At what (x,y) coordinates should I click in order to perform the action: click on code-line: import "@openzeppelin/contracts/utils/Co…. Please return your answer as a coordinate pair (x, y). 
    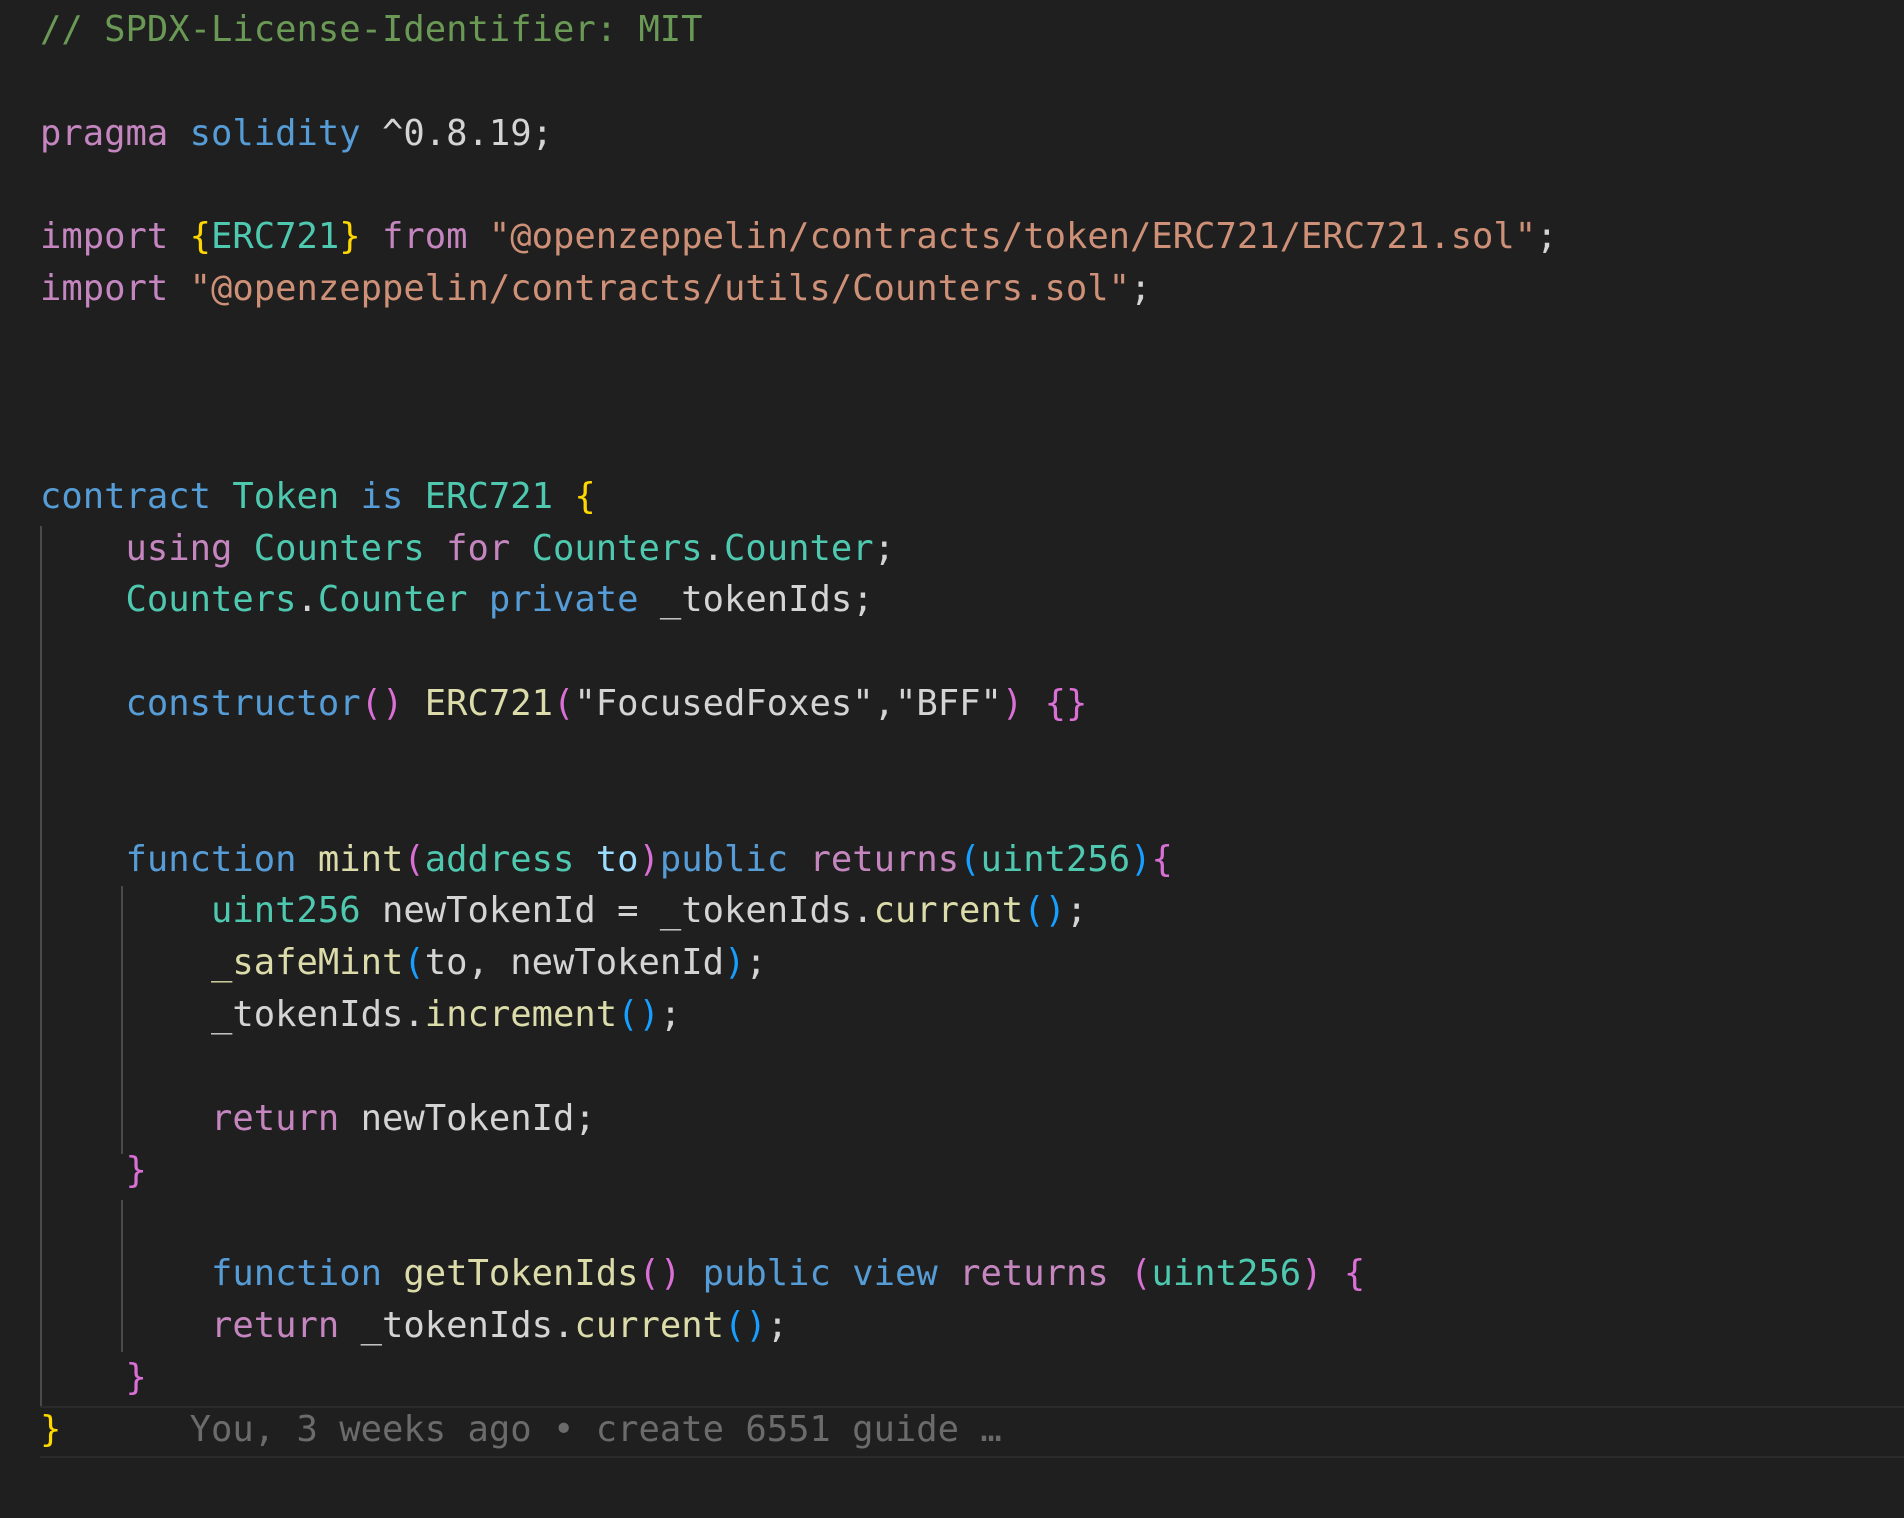
    Looking at the image, I should click on (595, 289).